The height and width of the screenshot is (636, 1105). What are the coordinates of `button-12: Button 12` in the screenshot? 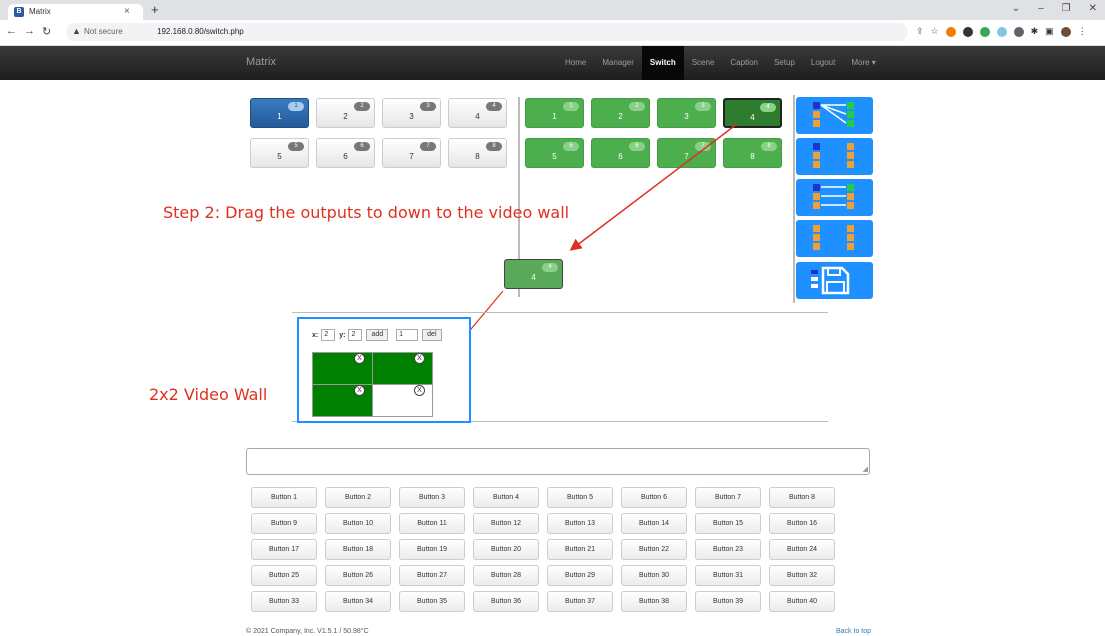 It's located at (506, 523).